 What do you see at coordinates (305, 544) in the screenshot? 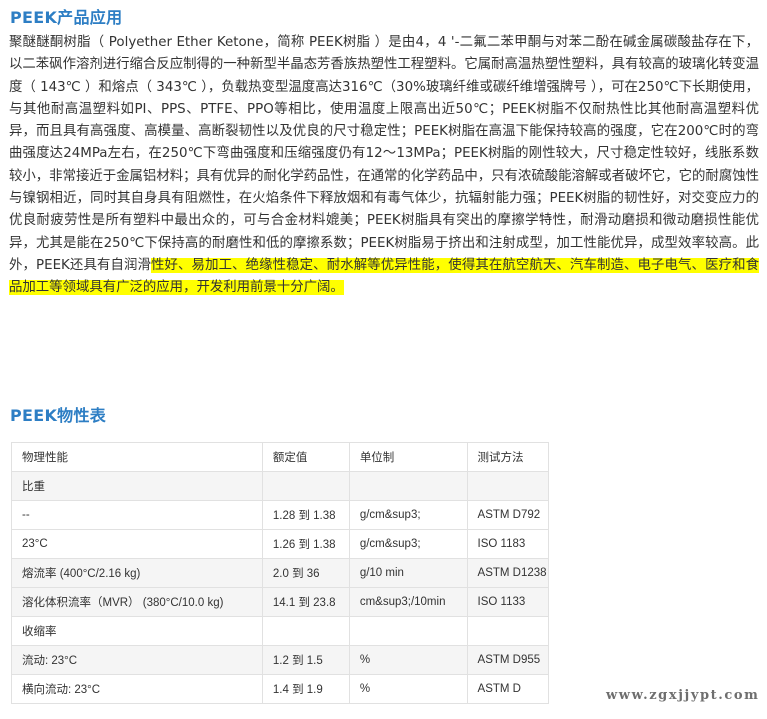
I see `table-cell: 1.26 到 1.38` at bounding box center [305, 544].